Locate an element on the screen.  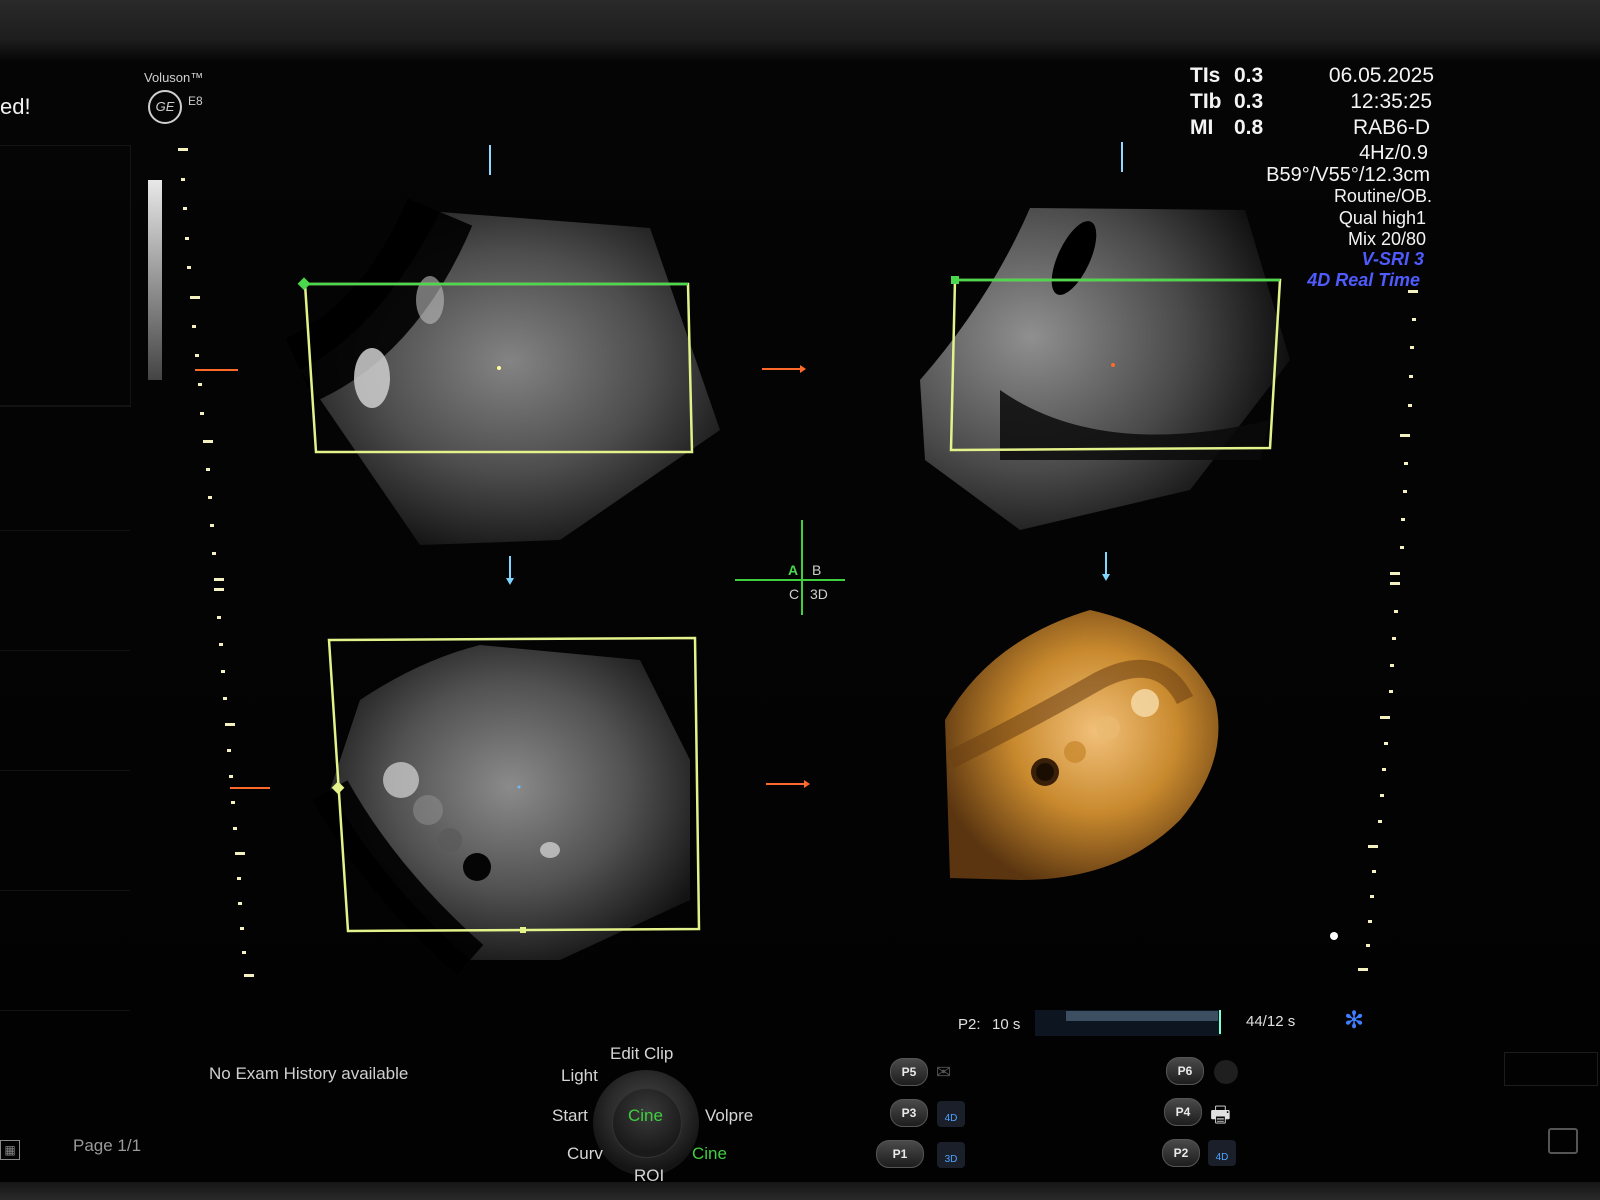
depth-scale-left is located at coordinates (216, 562).